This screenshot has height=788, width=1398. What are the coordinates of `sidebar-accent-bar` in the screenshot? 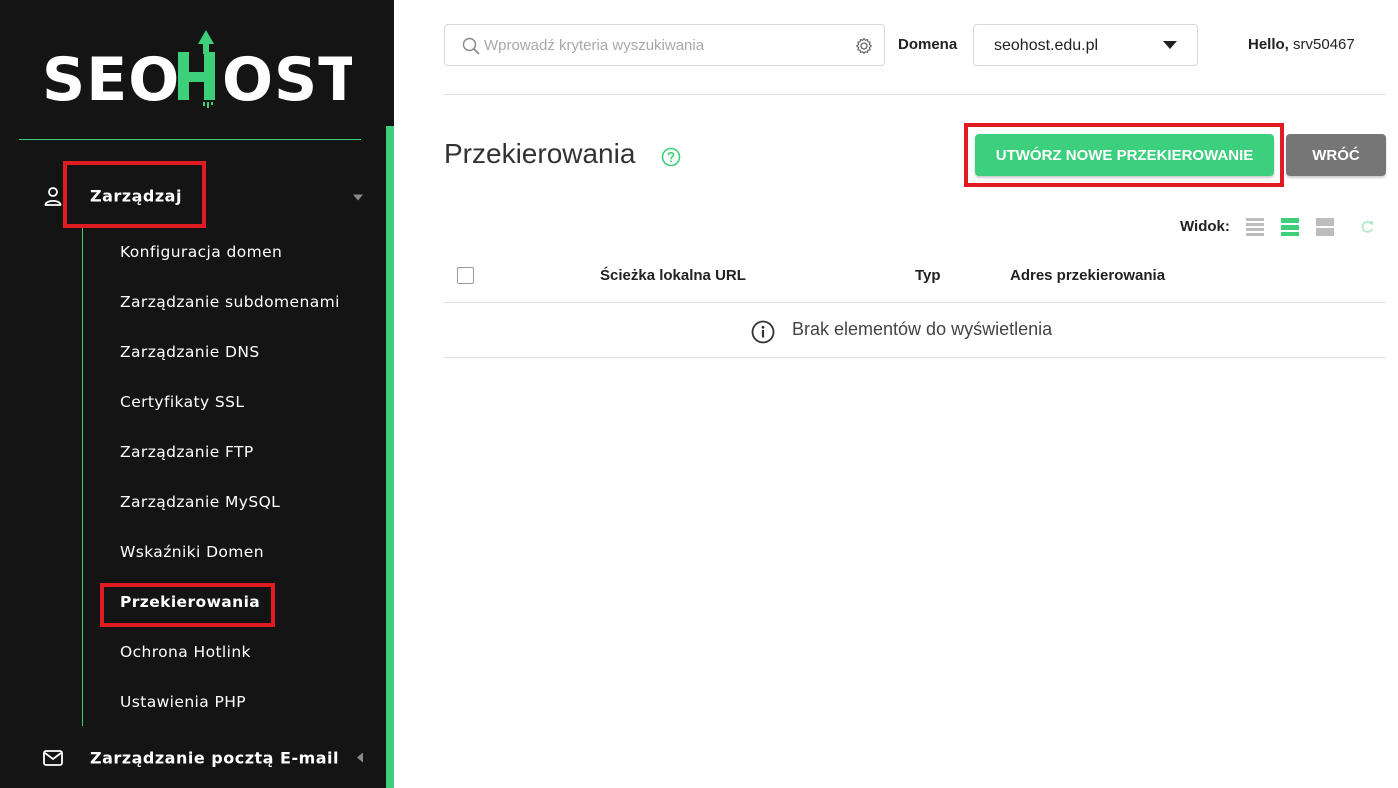 It's located at (390, 457).